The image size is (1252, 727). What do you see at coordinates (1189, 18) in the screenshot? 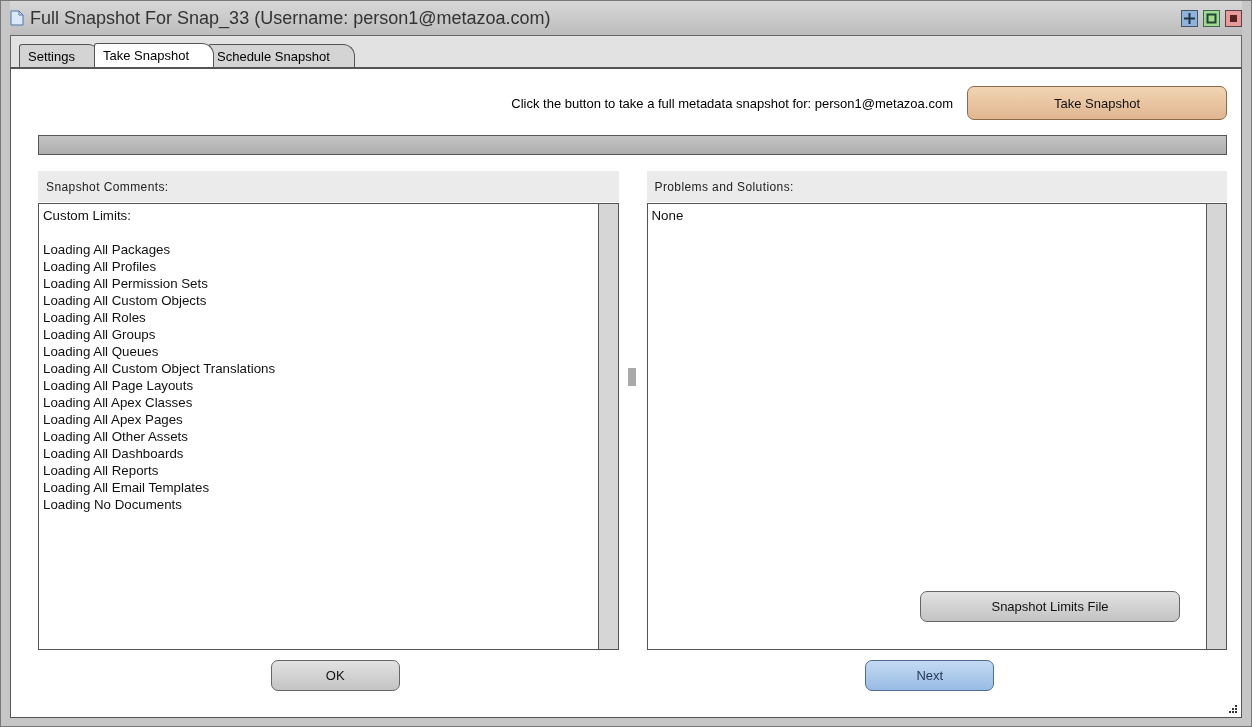
I see `add-icon` at bounding box center [1189, 18].